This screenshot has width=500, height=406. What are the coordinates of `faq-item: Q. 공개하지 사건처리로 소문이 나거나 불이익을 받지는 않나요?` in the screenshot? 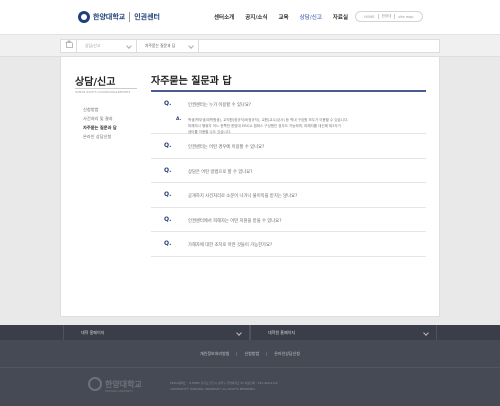 It's located at (288, 195).